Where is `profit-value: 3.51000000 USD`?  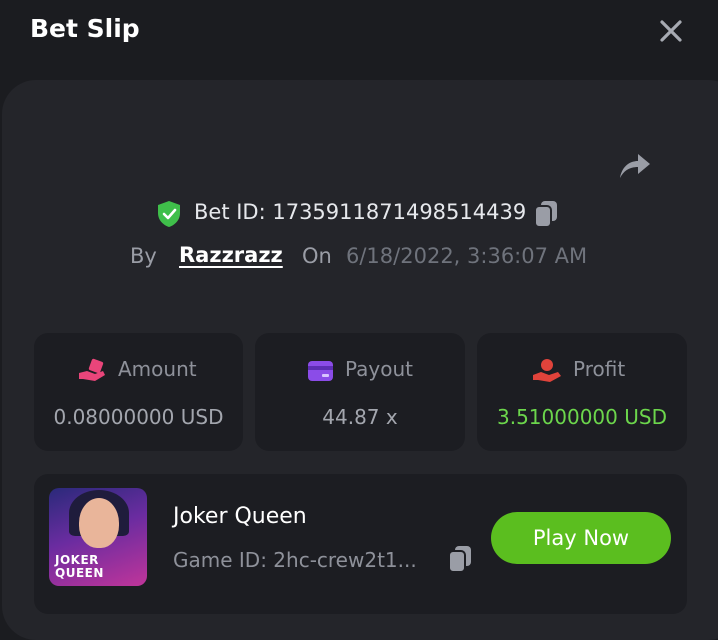
profit-value: 3.51000000 USD is located at coordinates (582, 417).